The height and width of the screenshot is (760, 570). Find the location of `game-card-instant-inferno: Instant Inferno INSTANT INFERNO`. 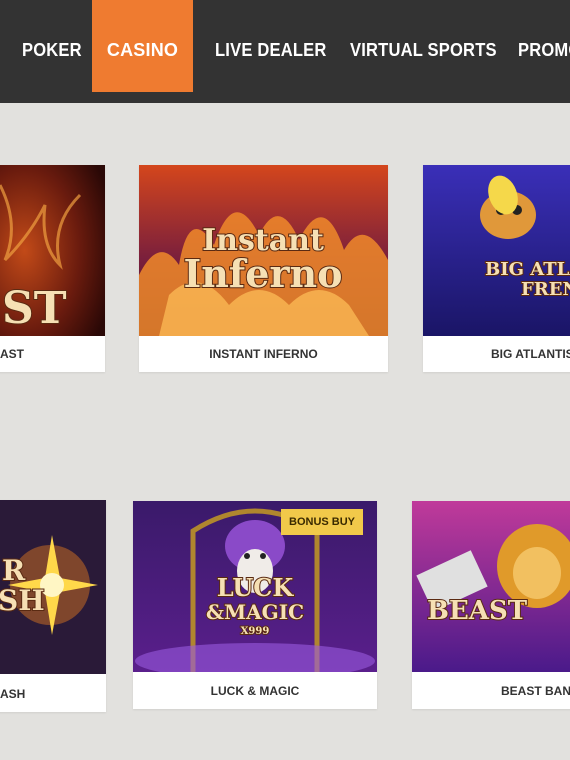

game-card-instant-inferno: Instant Inferno INSTANT INFERNO is located at coordinates (263, 268).